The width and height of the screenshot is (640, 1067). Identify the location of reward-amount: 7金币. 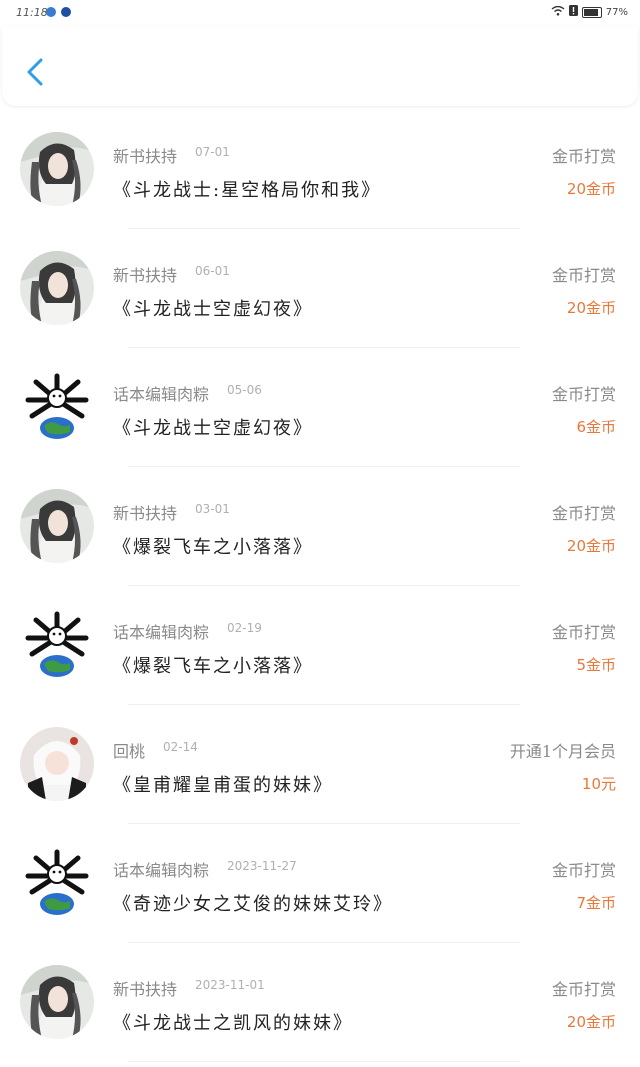
(596, 903).